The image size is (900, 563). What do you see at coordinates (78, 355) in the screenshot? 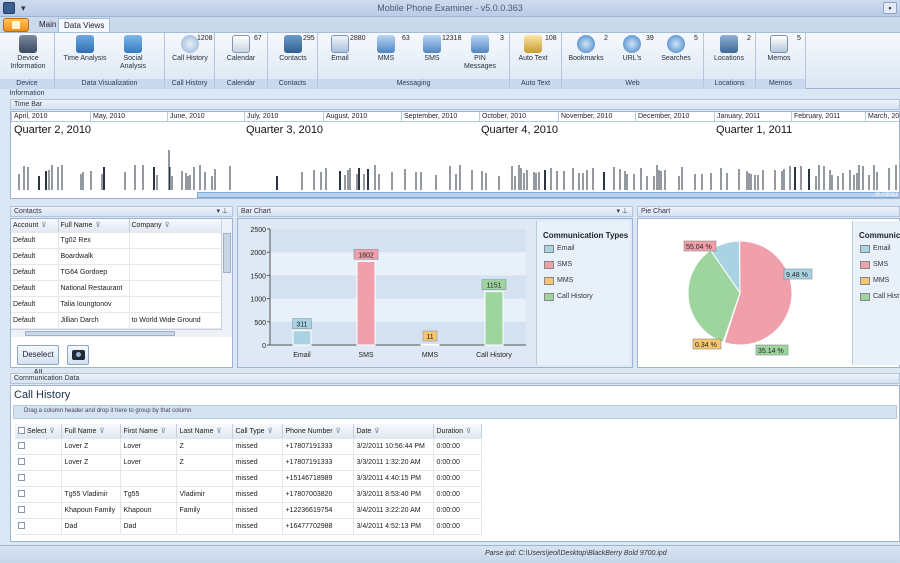
I see `snapshot-button` at bounding box center [78, 355].